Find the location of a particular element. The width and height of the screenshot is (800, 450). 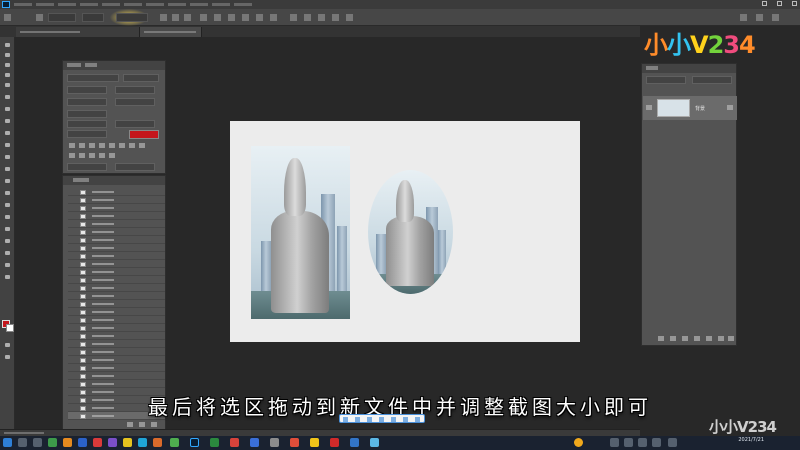

marquee-icon is located at coordinates (7, 55).